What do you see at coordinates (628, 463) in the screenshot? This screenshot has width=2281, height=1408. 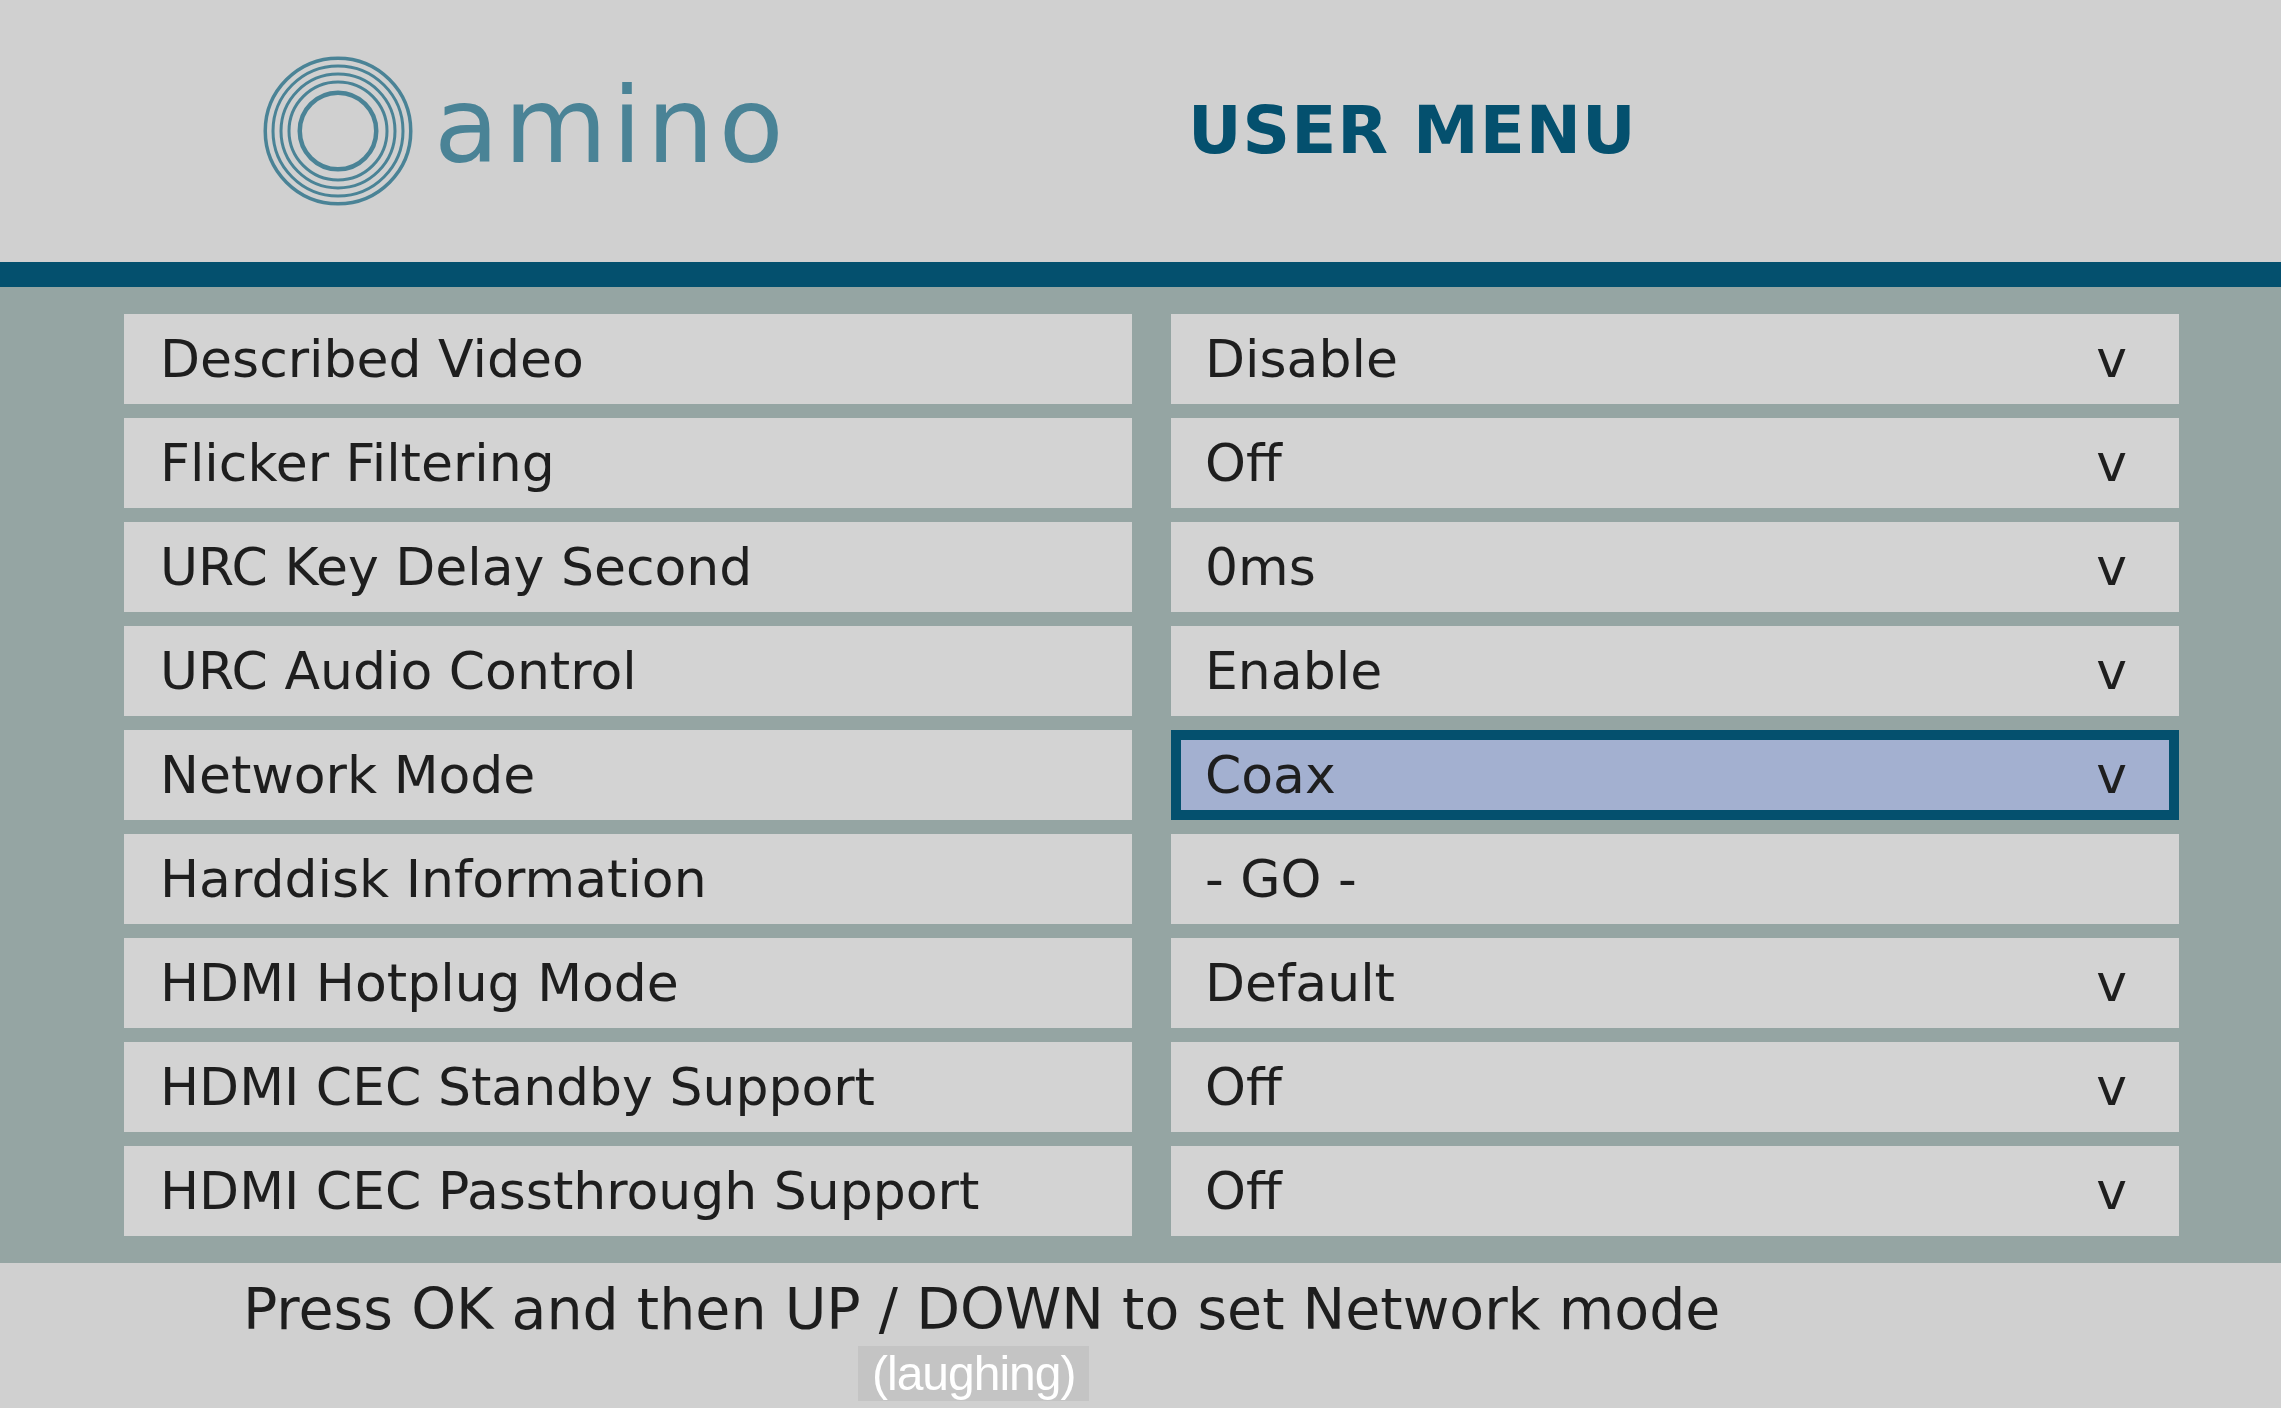 I see `setting-label: Flicker Filtering` at bounding box center [628, 463].